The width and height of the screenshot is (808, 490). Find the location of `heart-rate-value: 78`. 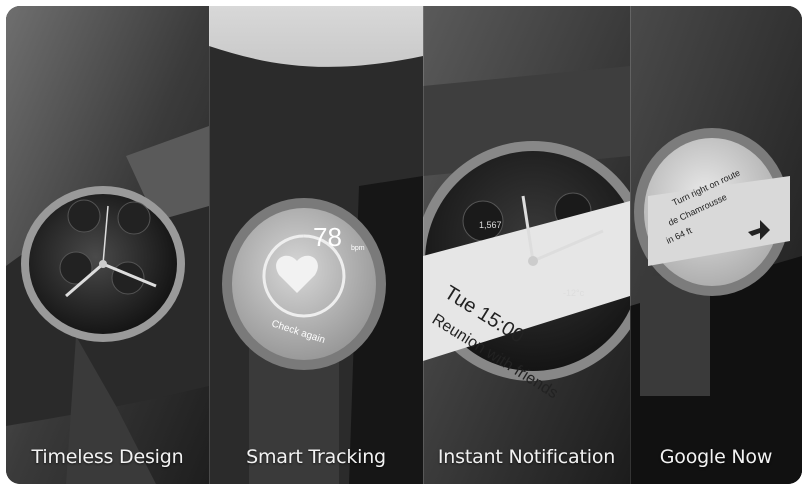

heart-rate-value: 78 is located at coordinates (327, 237).